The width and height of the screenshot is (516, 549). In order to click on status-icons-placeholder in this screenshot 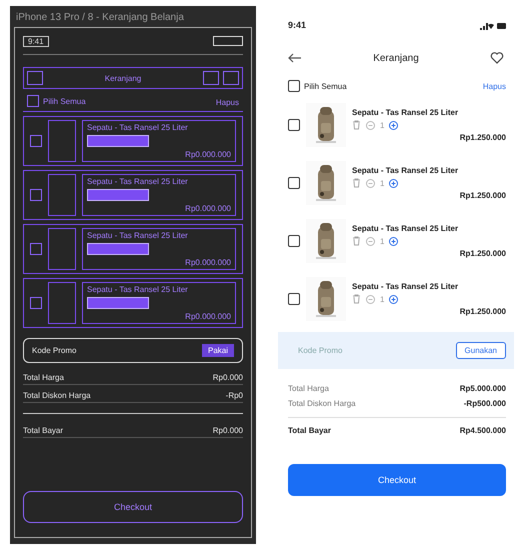, I will do `click(228, 41)`.